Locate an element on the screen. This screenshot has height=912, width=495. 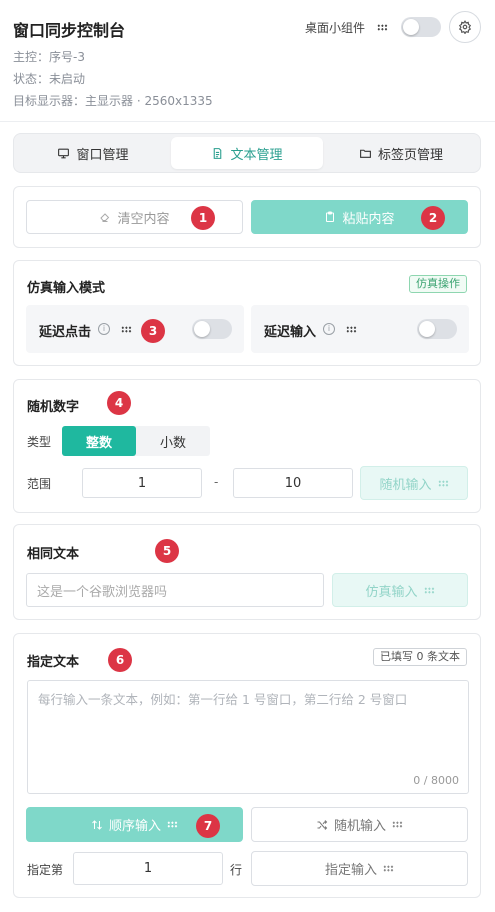
filled-count-tag: 已填写 0 条文本 is located at coordinates (420, 657).